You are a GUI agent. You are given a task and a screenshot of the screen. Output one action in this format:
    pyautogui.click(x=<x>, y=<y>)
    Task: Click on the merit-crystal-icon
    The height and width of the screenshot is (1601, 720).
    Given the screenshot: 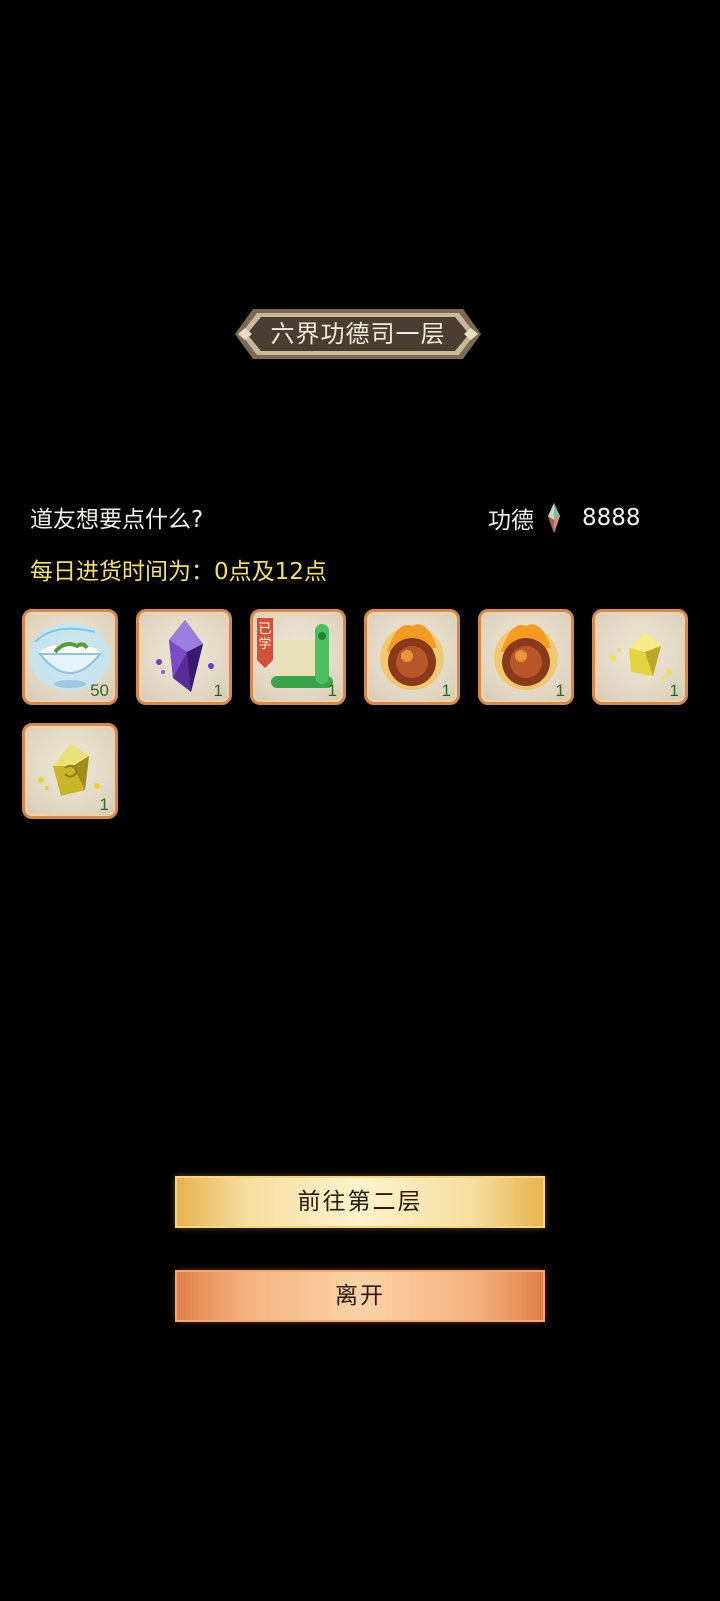 What is the action you would take?
    pyautogui.click(x=554, y=518)
    